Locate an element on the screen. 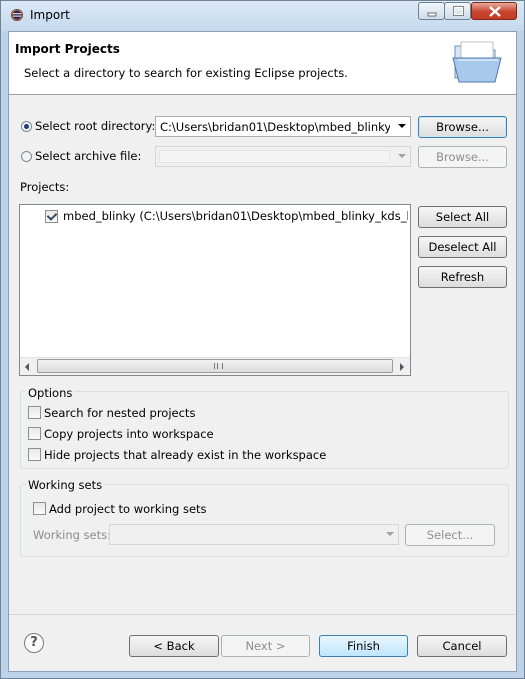 The height and width of the screenshot is (679, 525). root-directory-radio is located at coordinates (26, 126).